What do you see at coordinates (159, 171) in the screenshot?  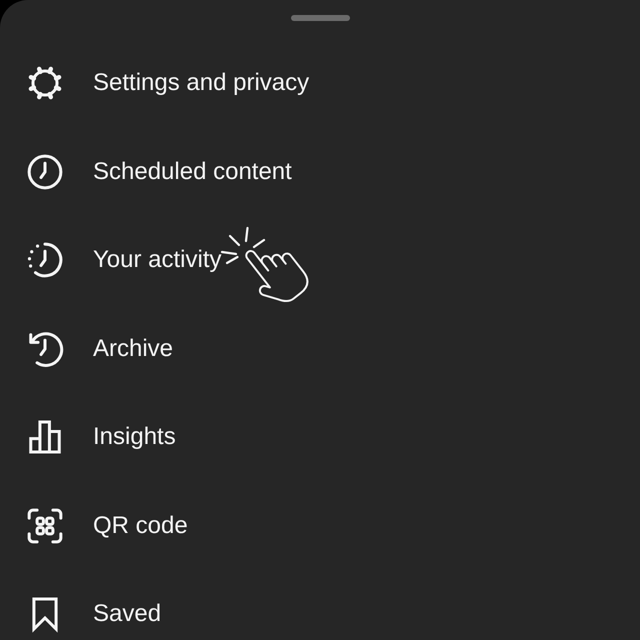 I see `menu-item: Scheduled content` at bounding box center [159, 171].